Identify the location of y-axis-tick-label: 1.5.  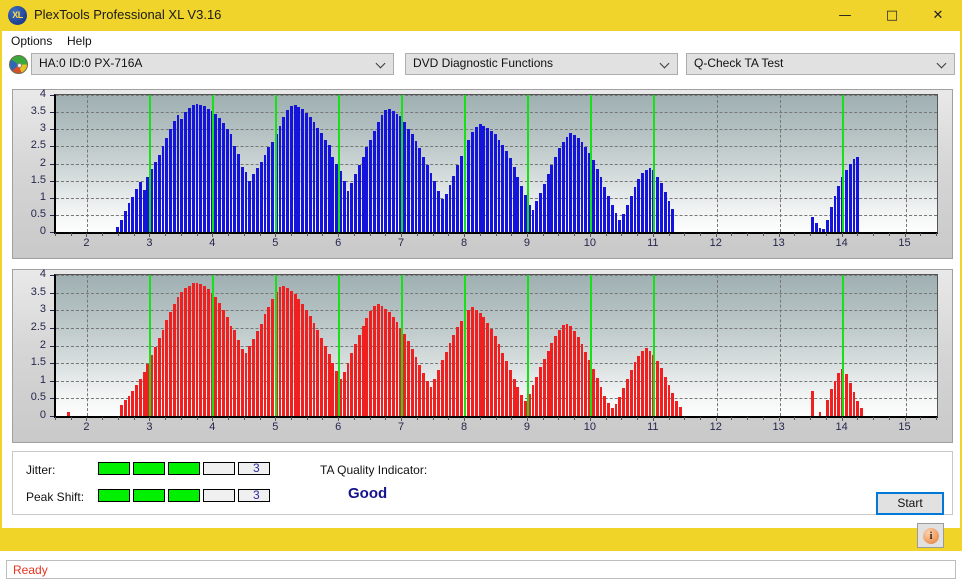
(38, 362).